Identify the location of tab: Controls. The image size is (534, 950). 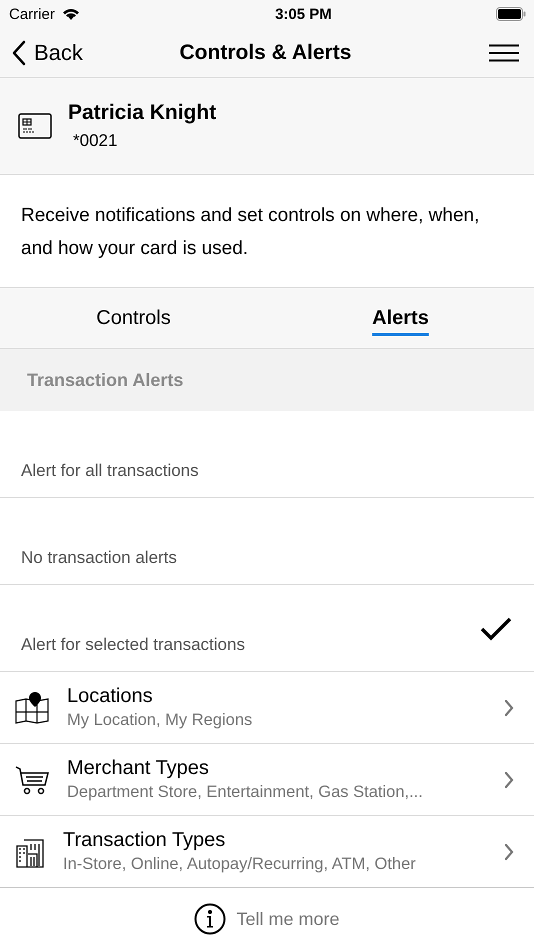
(133, 318).